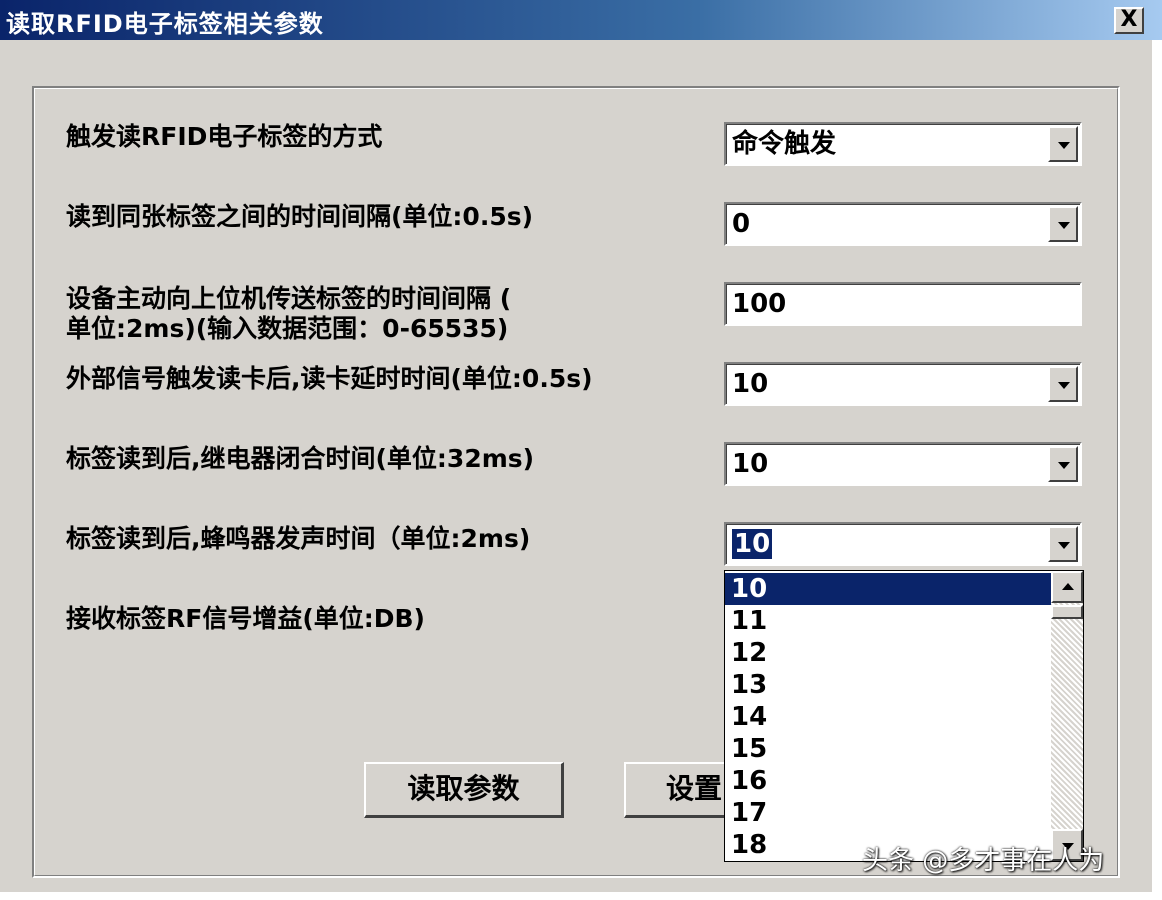  Describe the element at coordinates (245, 618) in the screenshot. I see `rf-gain-label: 接收标签RF信号增益(单位:DB)` at that location.